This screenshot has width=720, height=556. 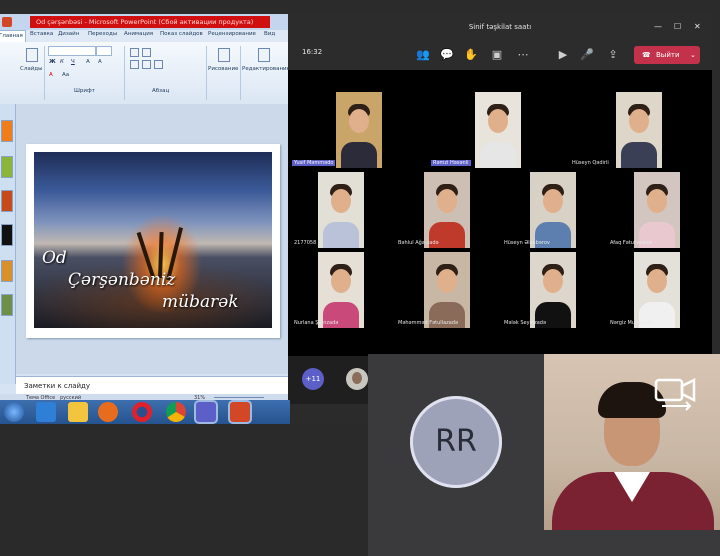 I want to click on participant-name: Afaq Fətullazadə, so click(x=631, y=243).